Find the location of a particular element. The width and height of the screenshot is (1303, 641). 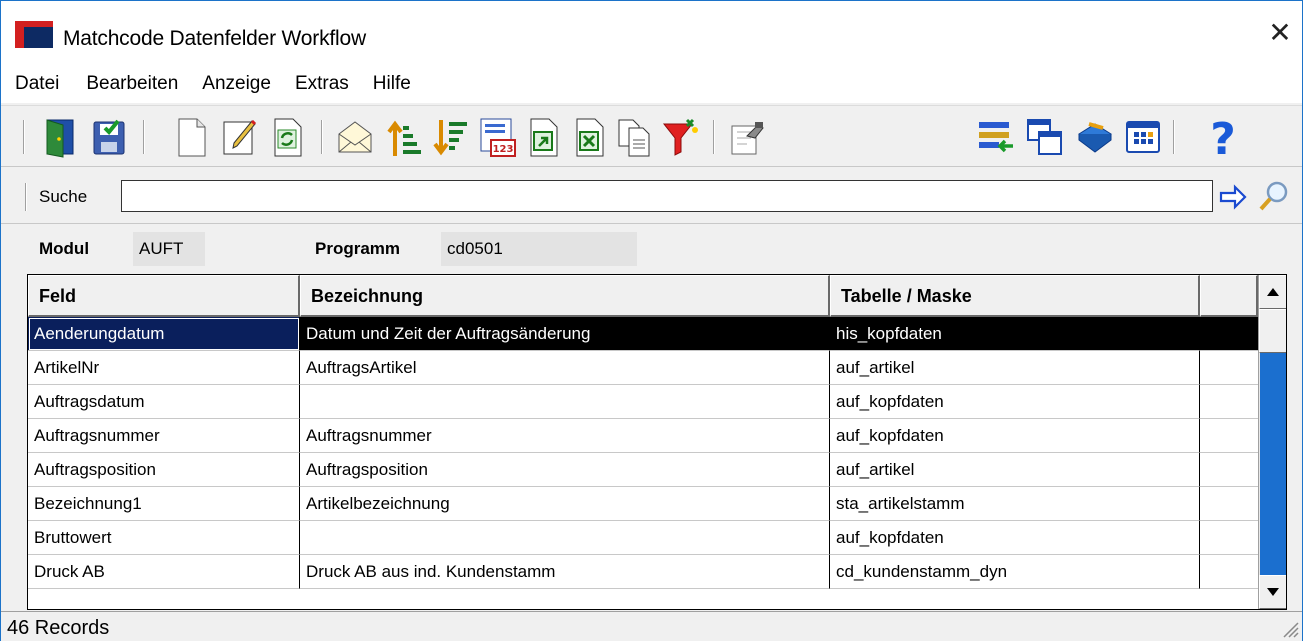

edit-button is located at coordinates (239, 137).